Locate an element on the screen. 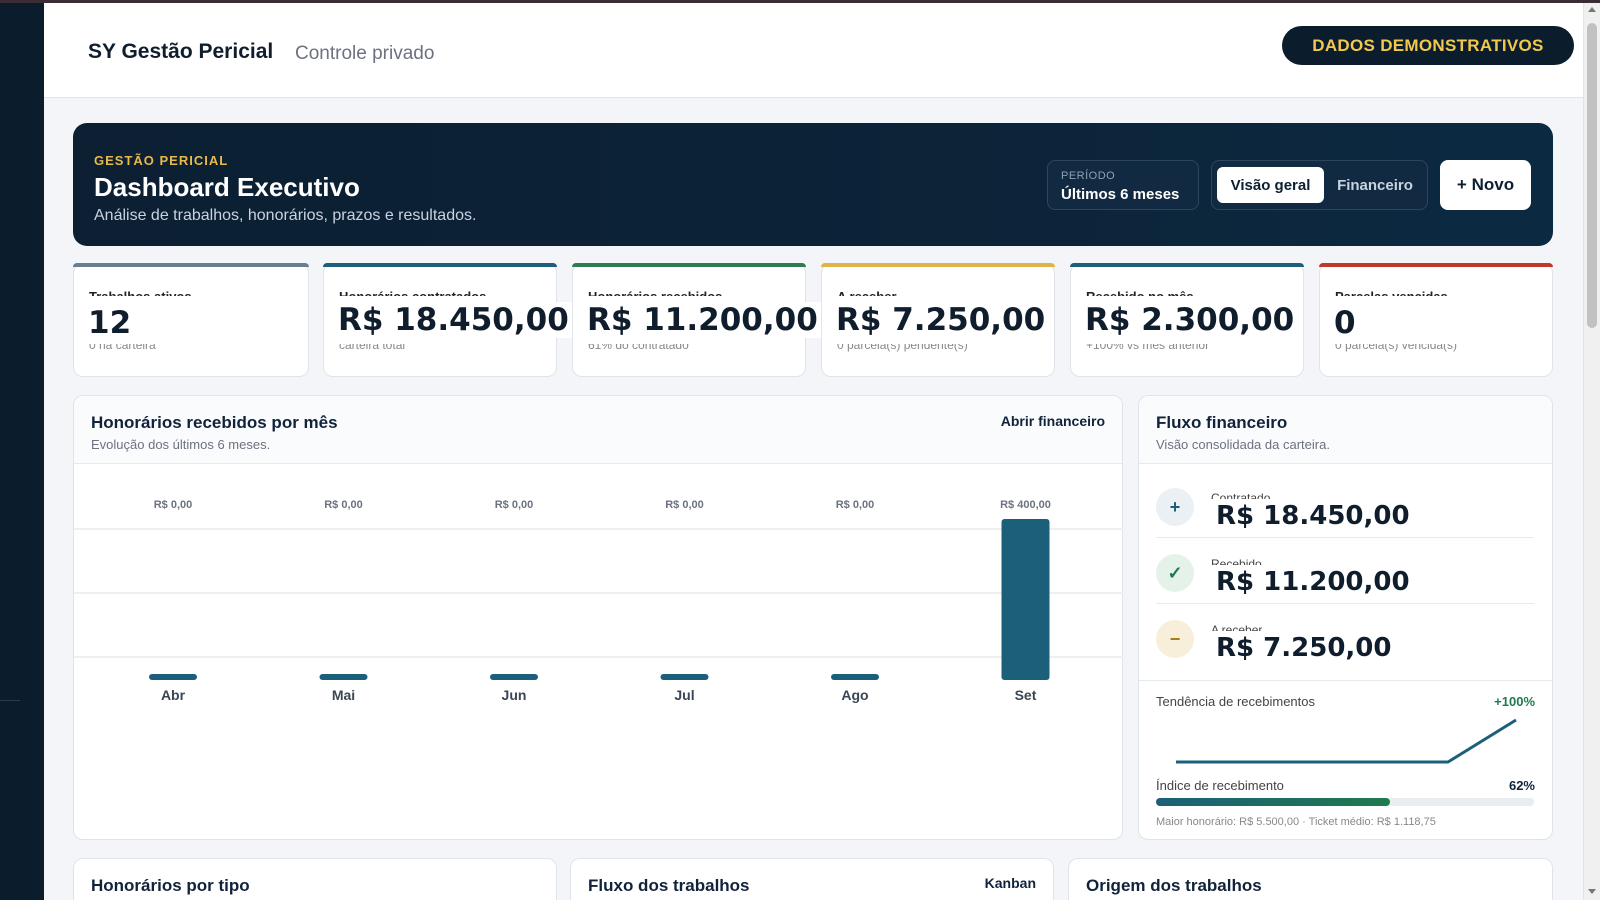 The width and height of the screenshot is (1600, 900). kpi-value: R$ 2.300,00 is located at coordinates (1193, 320).